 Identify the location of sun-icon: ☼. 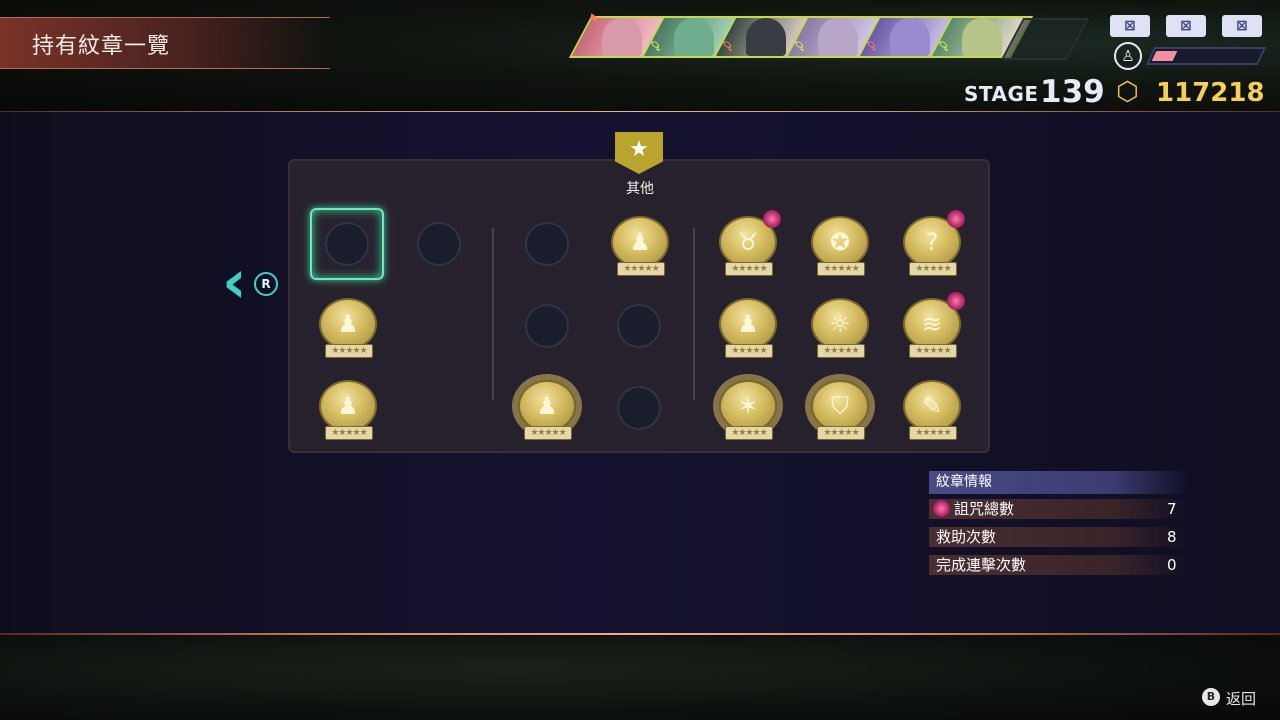
(840, 324).